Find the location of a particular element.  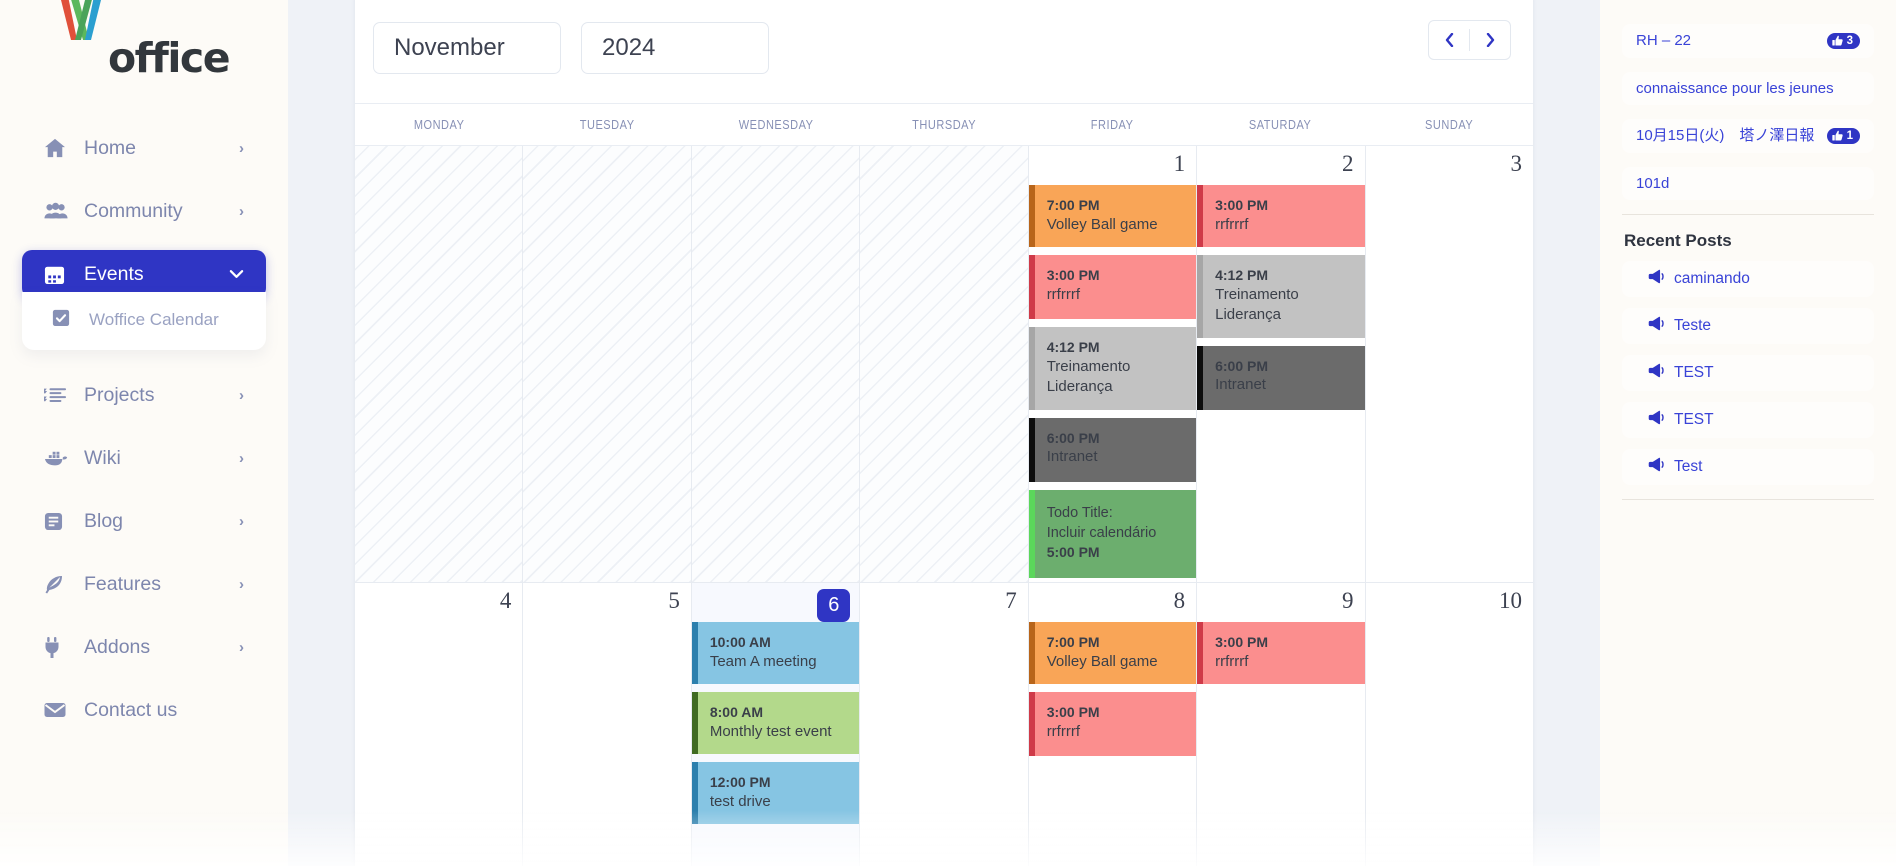

calendar-day-cell: 8 7:00 PM Volley Ball game 3:00 PM rrfrrrf is located at coordinates (1113, 724).